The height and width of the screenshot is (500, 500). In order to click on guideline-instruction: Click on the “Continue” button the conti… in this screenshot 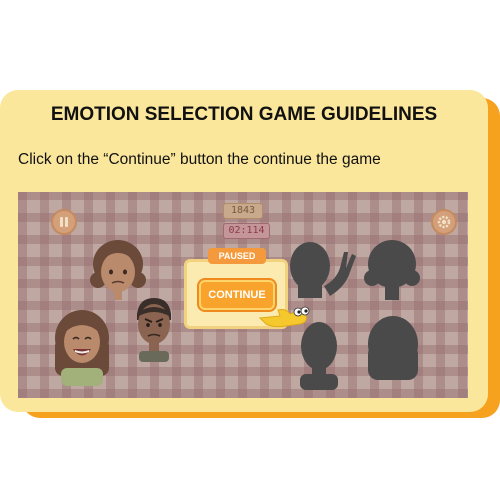, I will do `click(199, 159)`.